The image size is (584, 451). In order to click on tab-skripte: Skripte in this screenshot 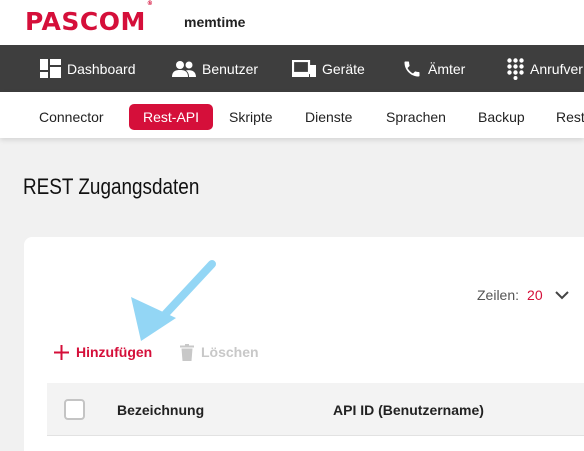, I will do `click(251, 117)`.